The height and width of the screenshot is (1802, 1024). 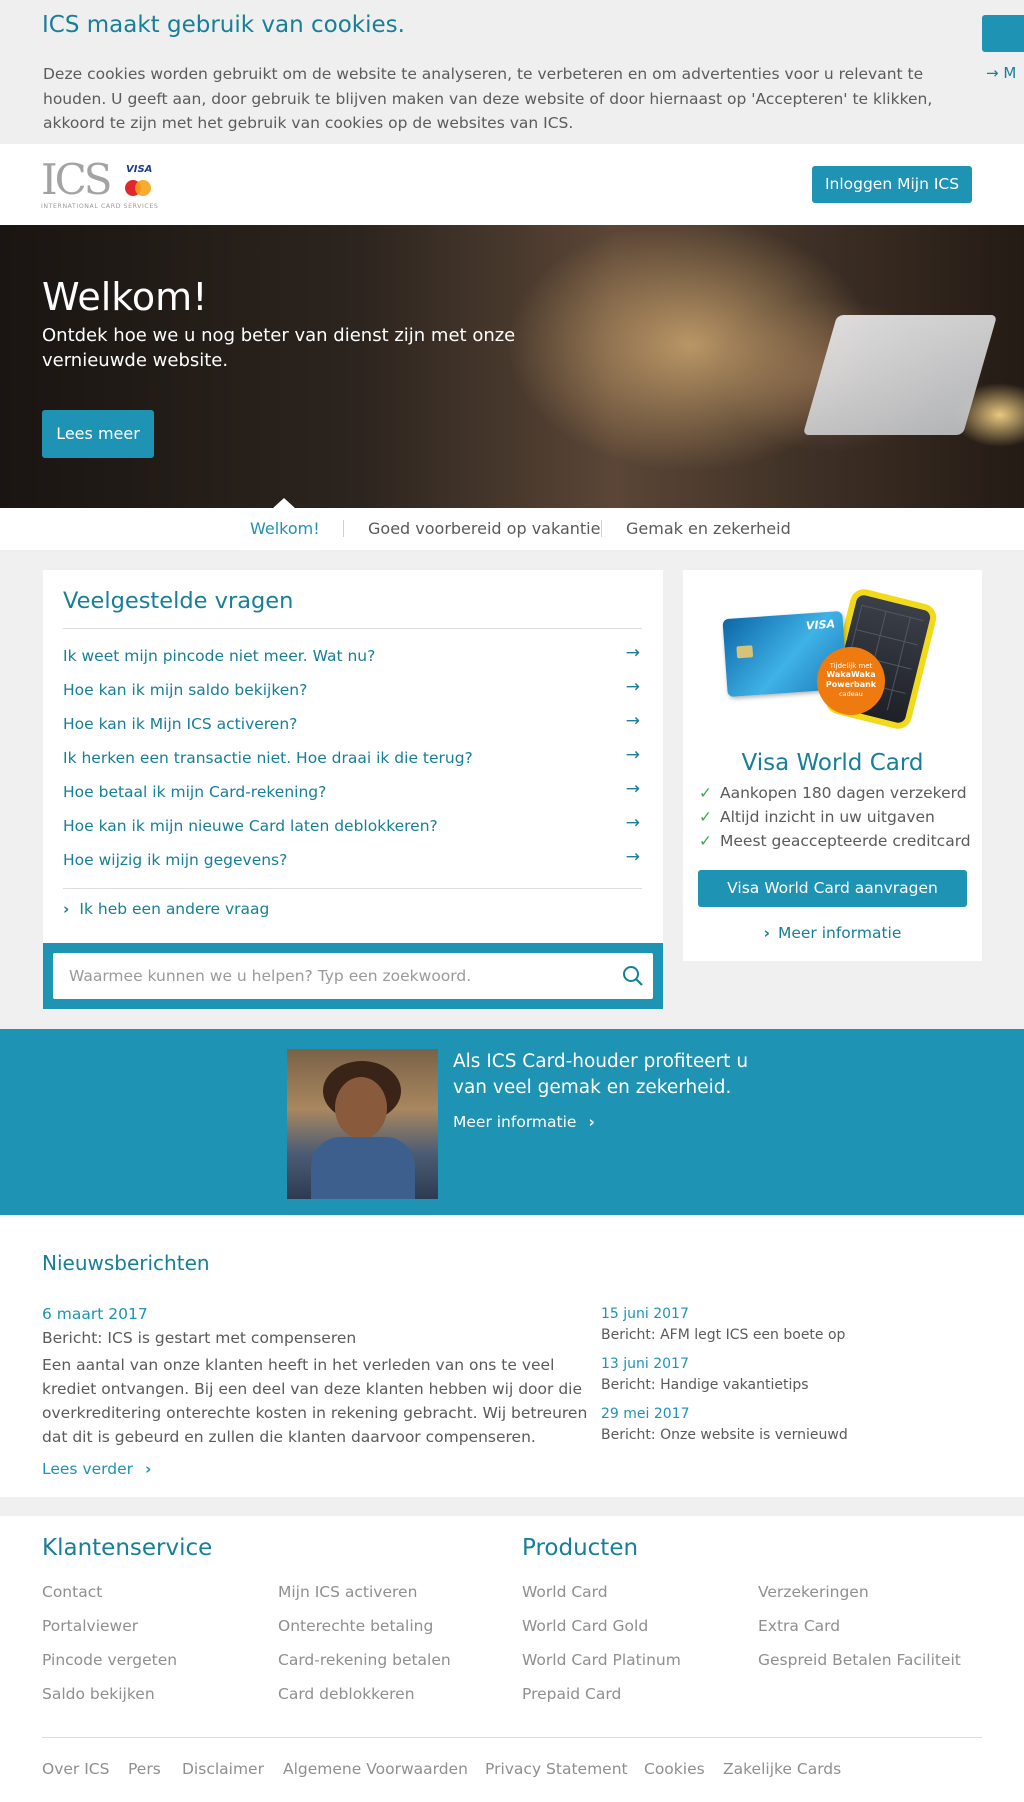 I want to click on apply-card-button: Visa World Card aanvragen, so click(x=832, y=888).